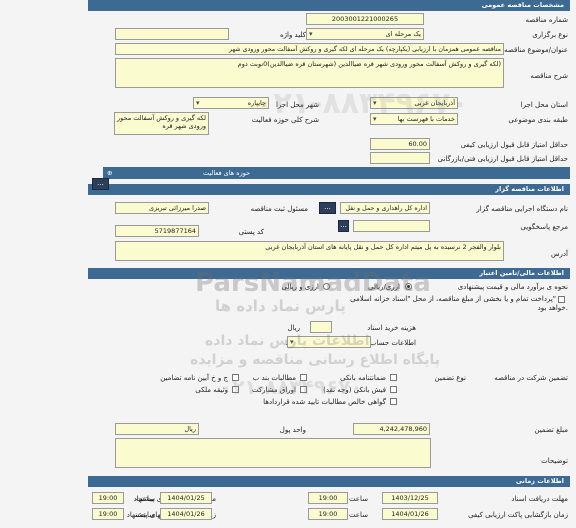  Describe the element at coordinates (410, 514) in the screenshot. I see `open-quality-date: 1404/01/26` at that location.